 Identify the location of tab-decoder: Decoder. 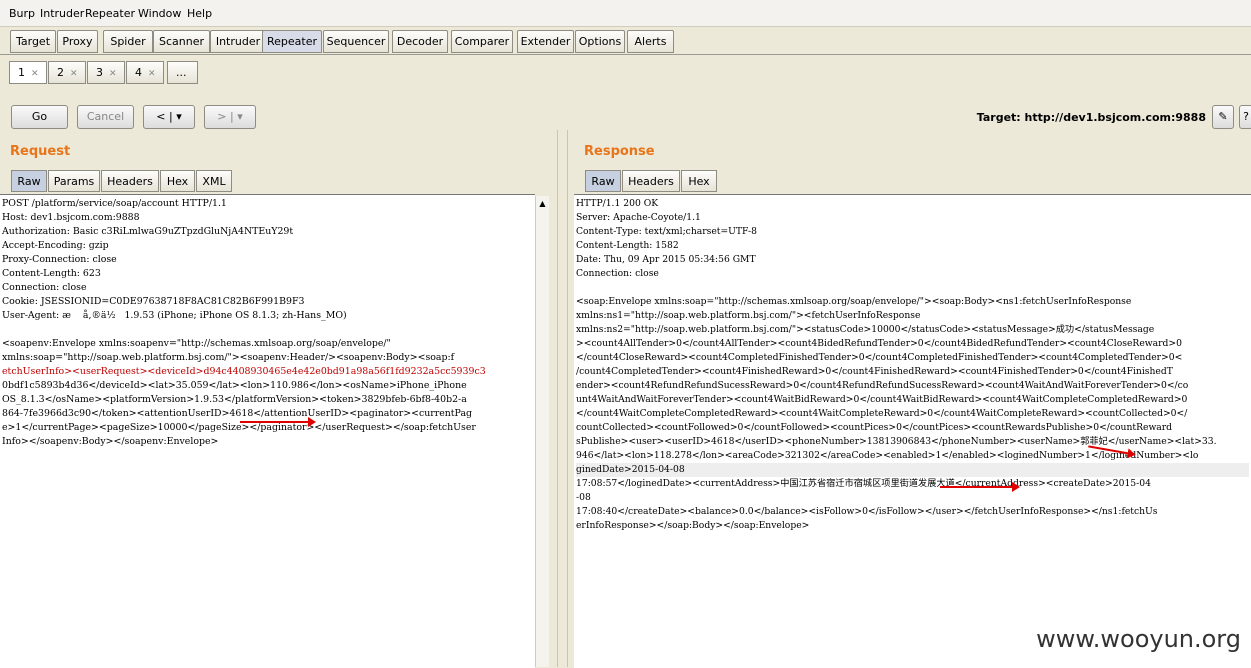
(420, 41).